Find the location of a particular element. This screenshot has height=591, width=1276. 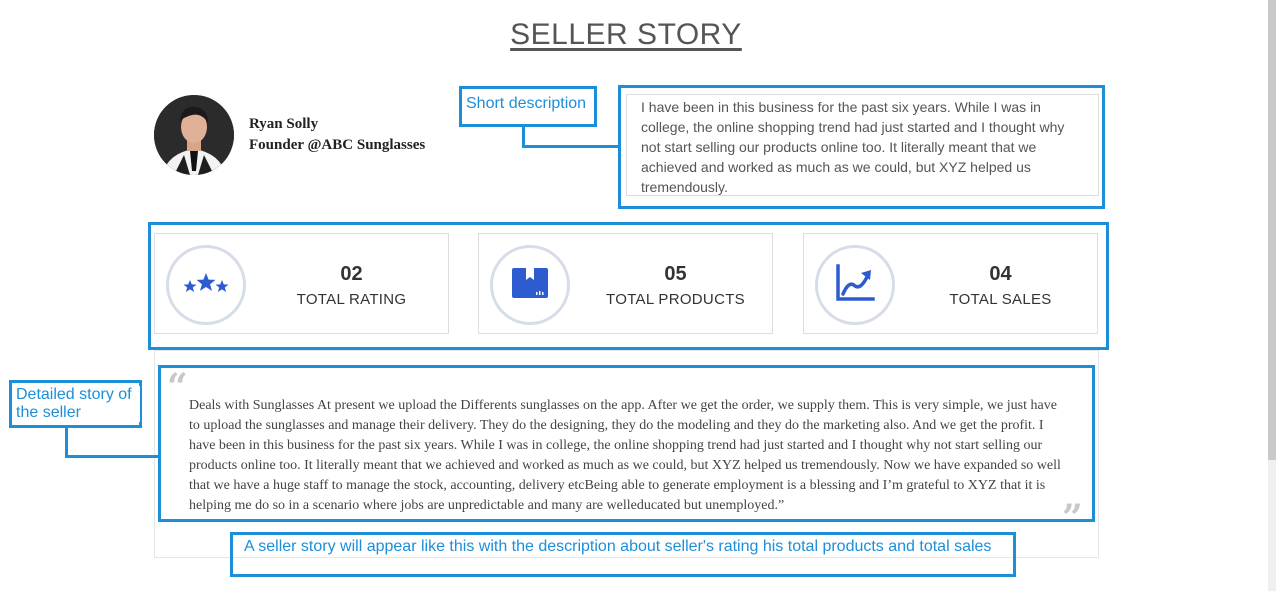

seller-name: Ryan Solly is located at coordinates (284, 124).